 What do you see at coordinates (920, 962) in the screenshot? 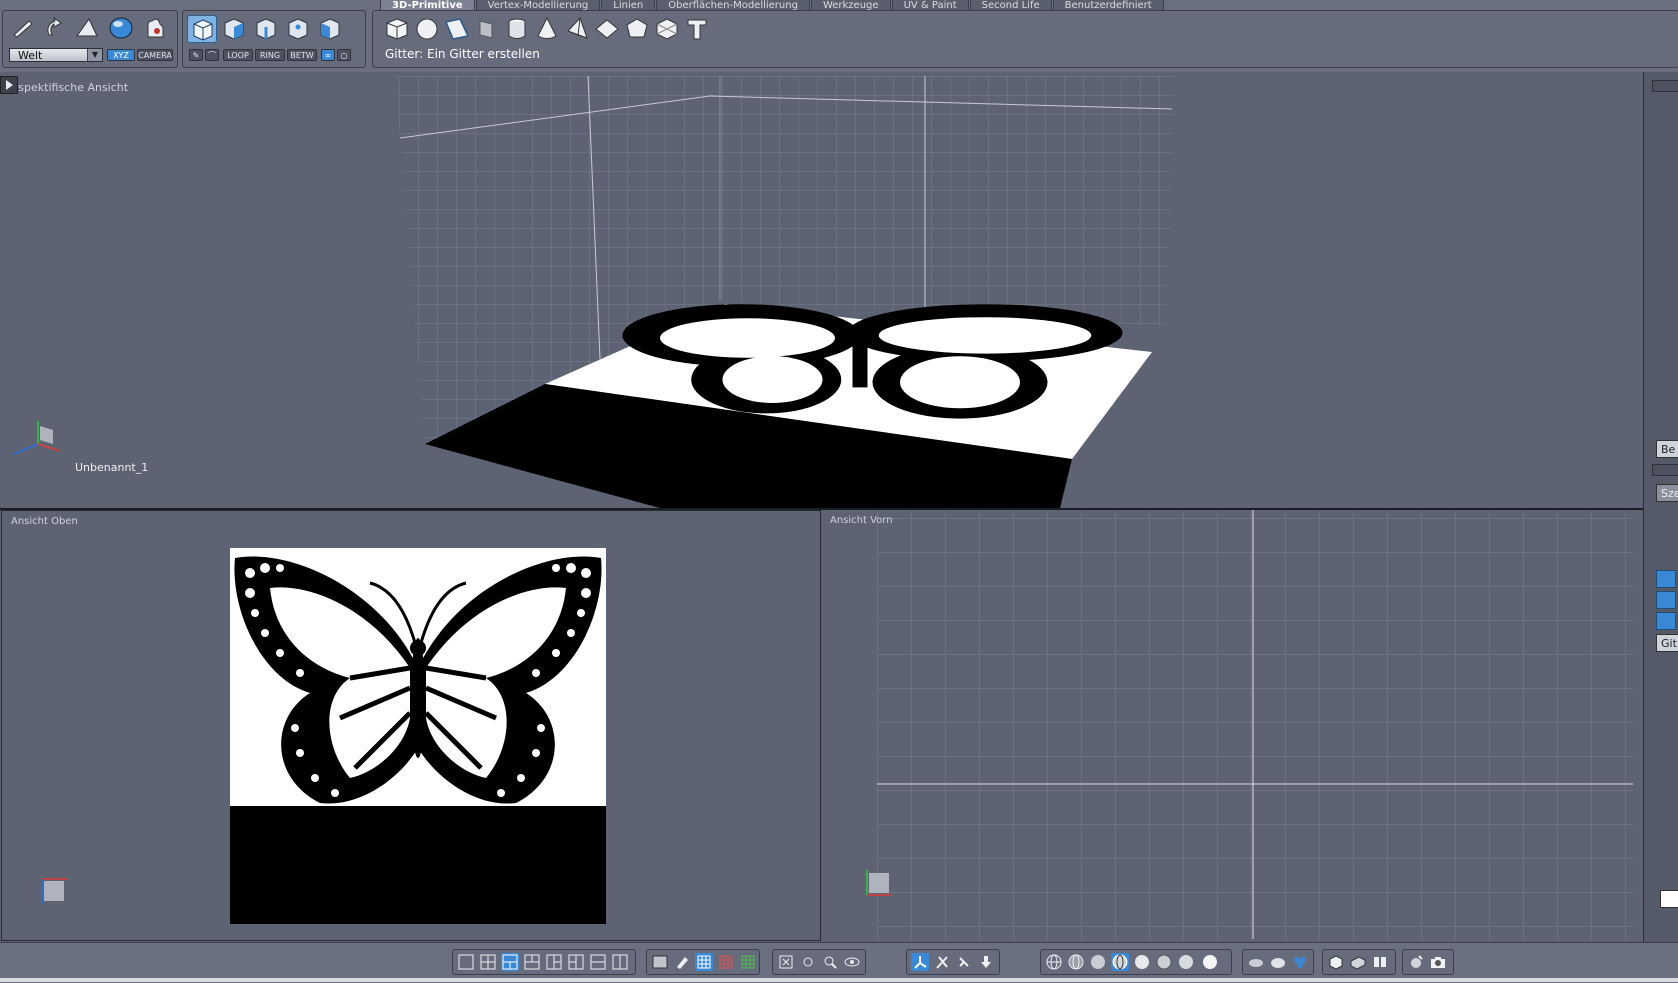
I see `snap-axis-icon` at bounding box center [920, 962].